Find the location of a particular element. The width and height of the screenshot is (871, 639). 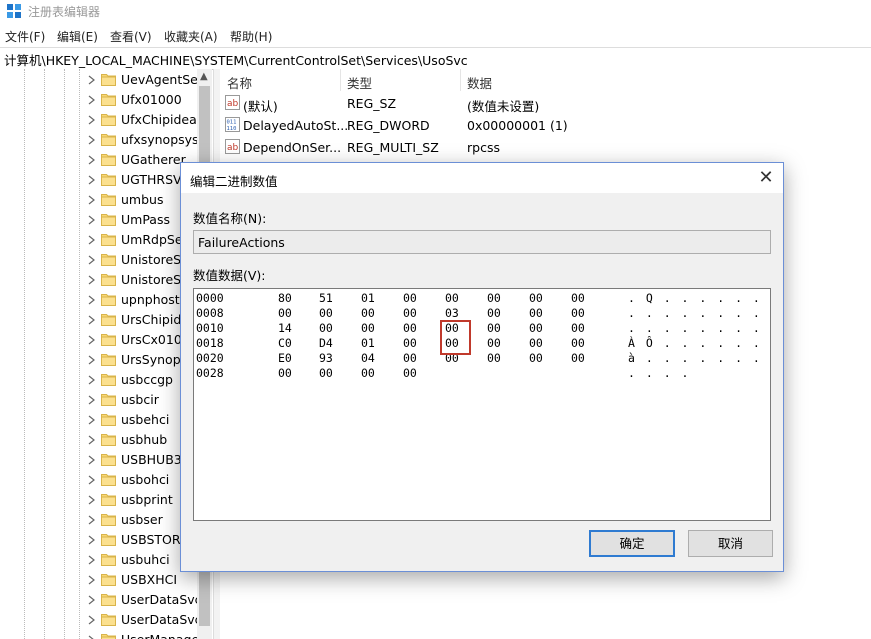

tree-item: UevAgentSer is located at coordinates (101, 80).